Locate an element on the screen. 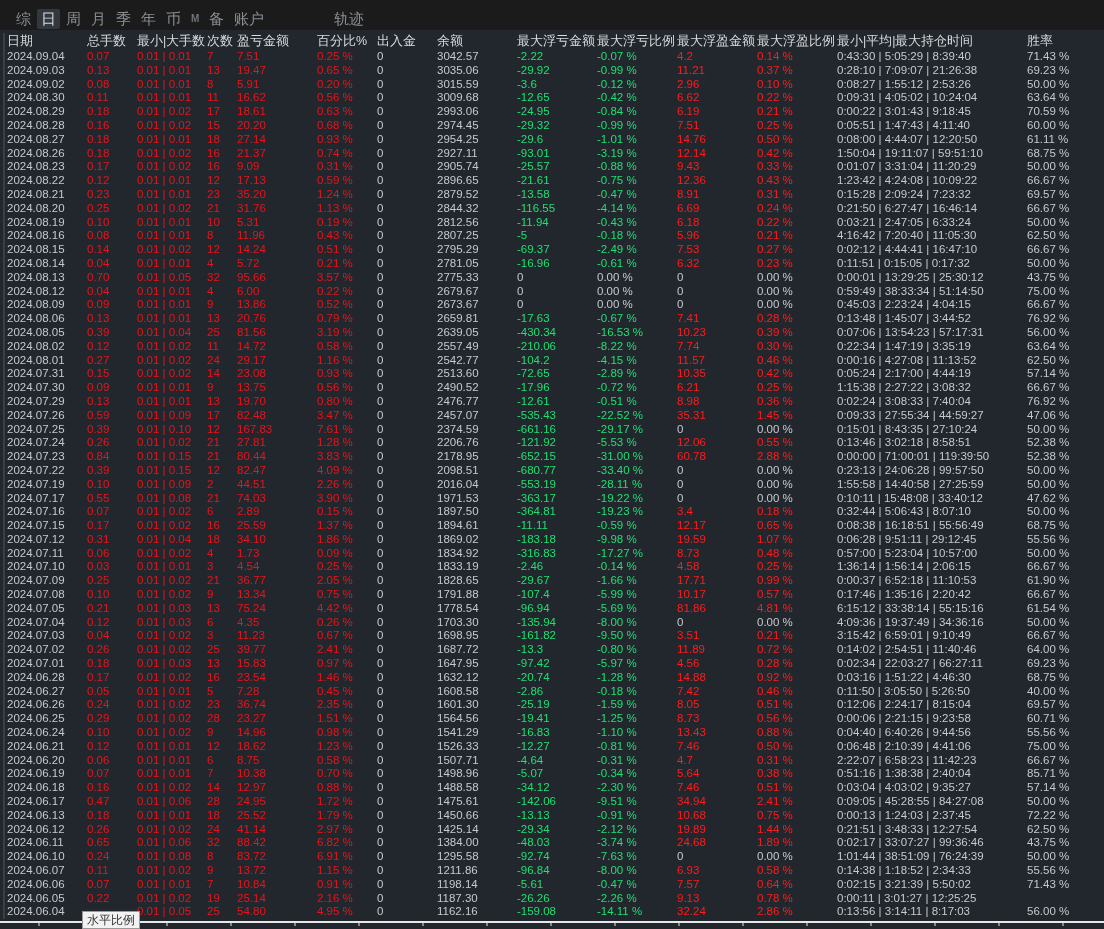 This screenshot has width=1104, height=929. table-cell-text: 0.21 % is located at coordinates (775, 636).